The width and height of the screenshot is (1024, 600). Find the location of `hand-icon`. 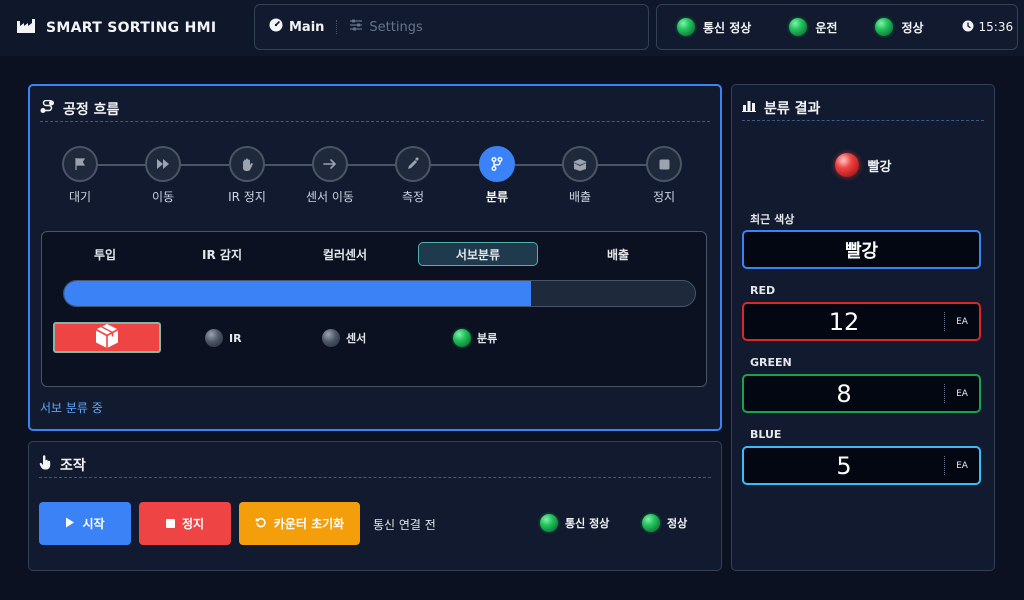

hand-icon is located at coordinates (247, 164).